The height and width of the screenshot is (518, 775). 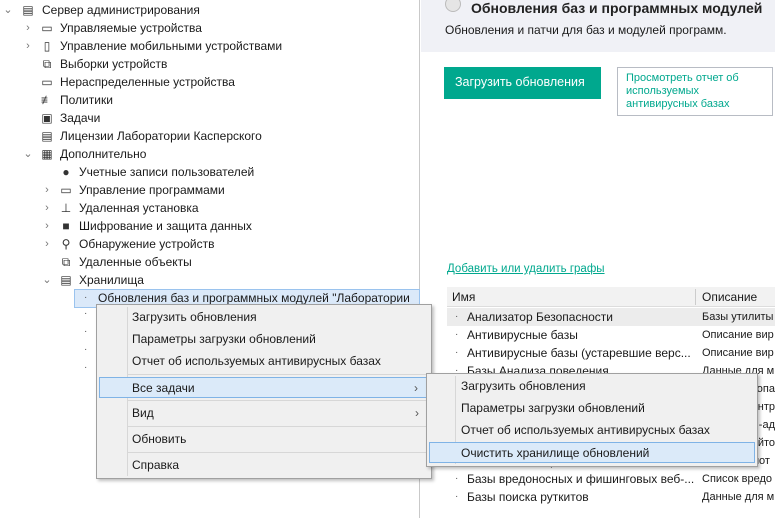 I want to click on table-row: · Базы поиска руткитов Данные для м, so click(x=611, y=497).